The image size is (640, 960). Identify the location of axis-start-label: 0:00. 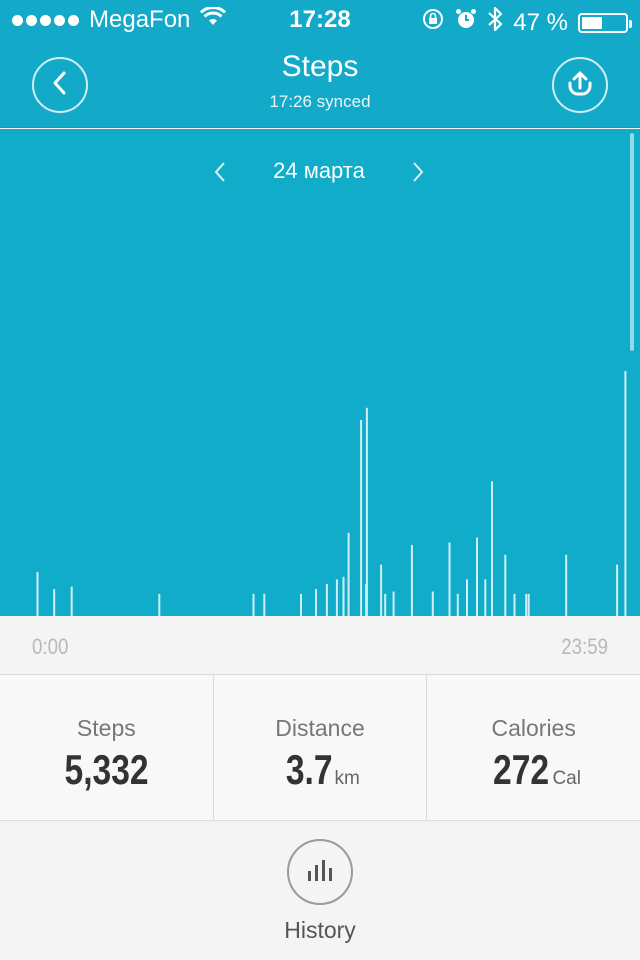
(50, 646).